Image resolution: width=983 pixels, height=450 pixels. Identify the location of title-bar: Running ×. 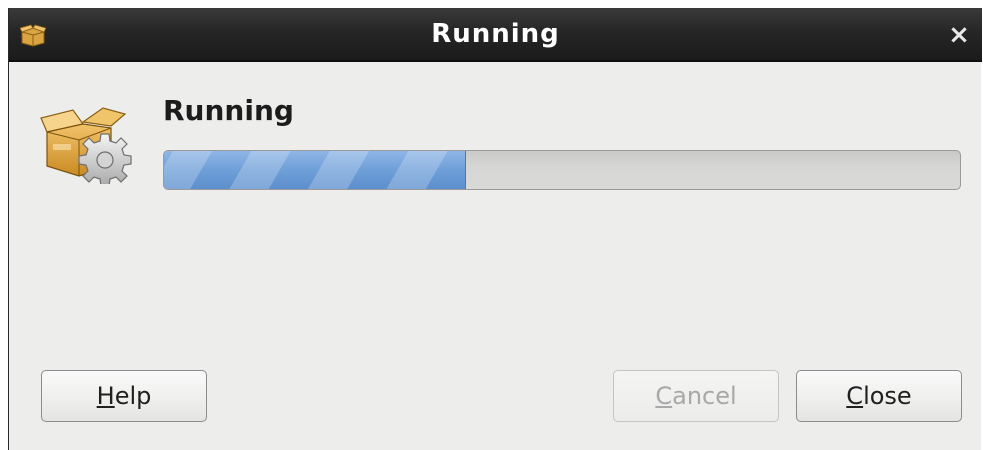
(495, 35).